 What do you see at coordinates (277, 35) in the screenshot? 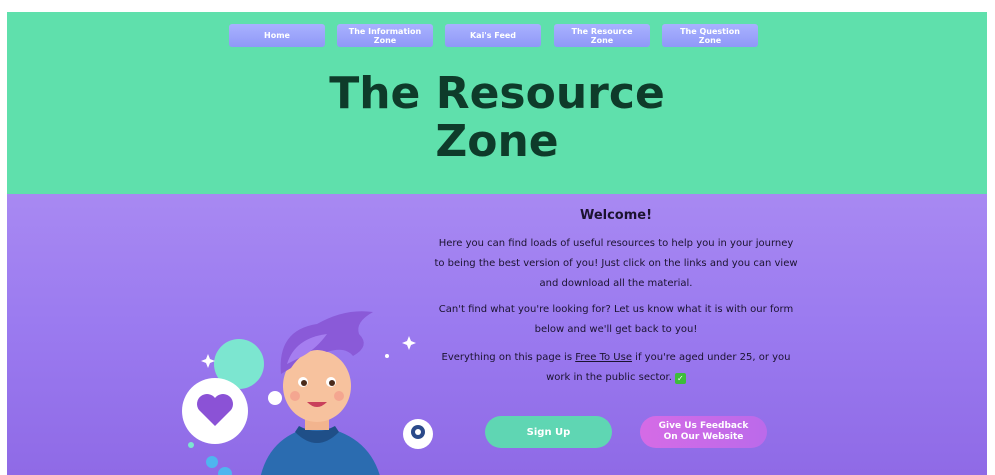
I see `nav-home: Home` at bounding box center [277, 35].